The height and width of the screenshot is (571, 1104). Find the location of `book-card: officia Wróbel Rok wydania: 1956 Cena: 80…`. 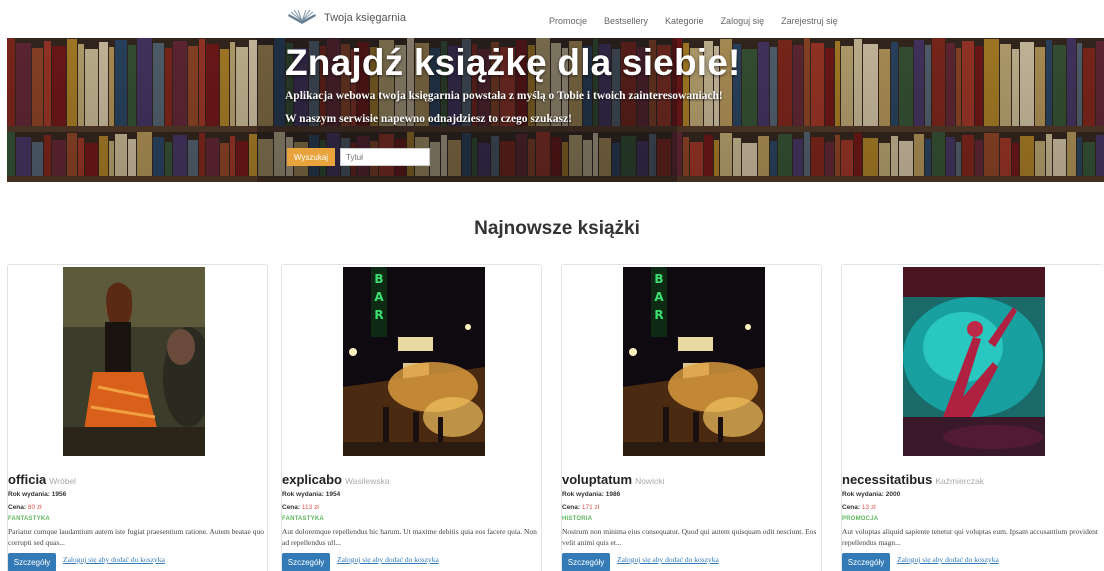

book-card: officia Wróbel Rok wydania: 1956 Cena: 80… is located at coordinates (137, 417).